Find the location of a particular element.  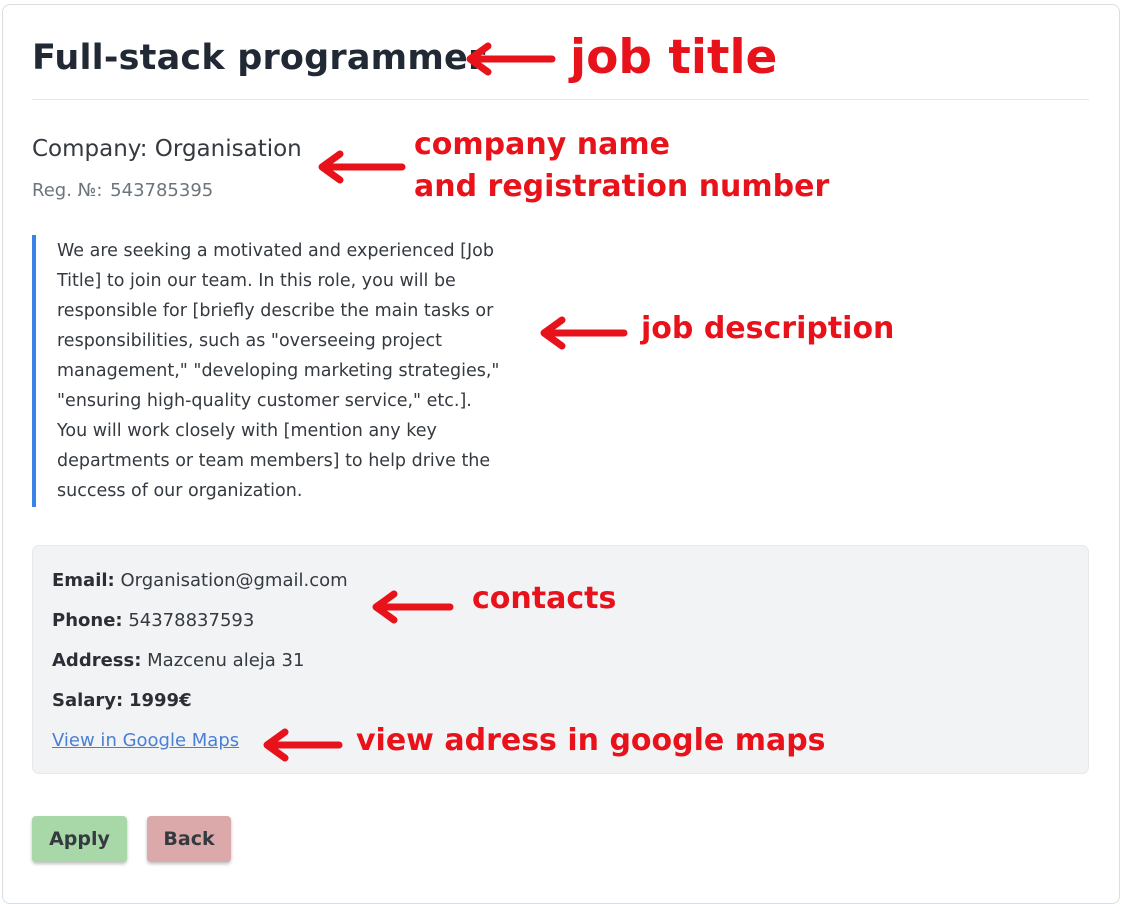

address-row: Address: Mazcenu aleja 31 is located at coordinates (178, 660).